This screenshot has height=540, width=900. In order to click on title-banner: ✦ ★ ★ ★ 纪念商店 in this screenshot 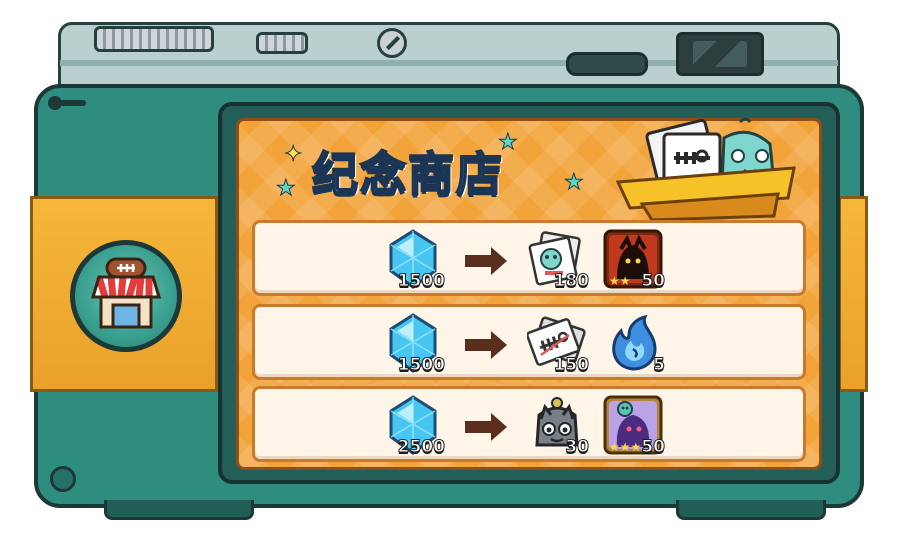, I will do `click(436, 170)`.